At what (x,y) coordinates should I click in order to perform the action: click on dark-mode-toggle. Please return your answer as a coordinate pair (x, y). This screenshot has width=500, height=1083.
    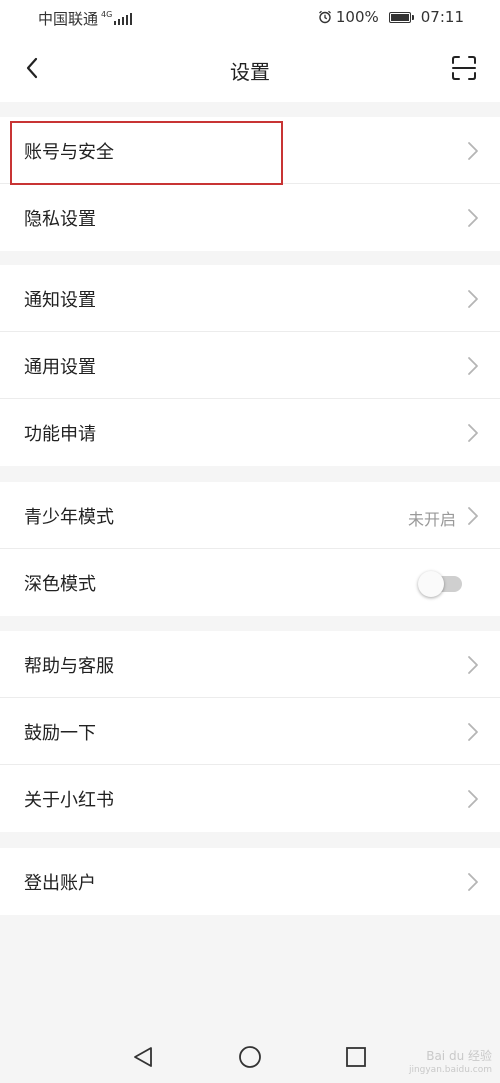
    Looking at the image, I should click on (440, 584).